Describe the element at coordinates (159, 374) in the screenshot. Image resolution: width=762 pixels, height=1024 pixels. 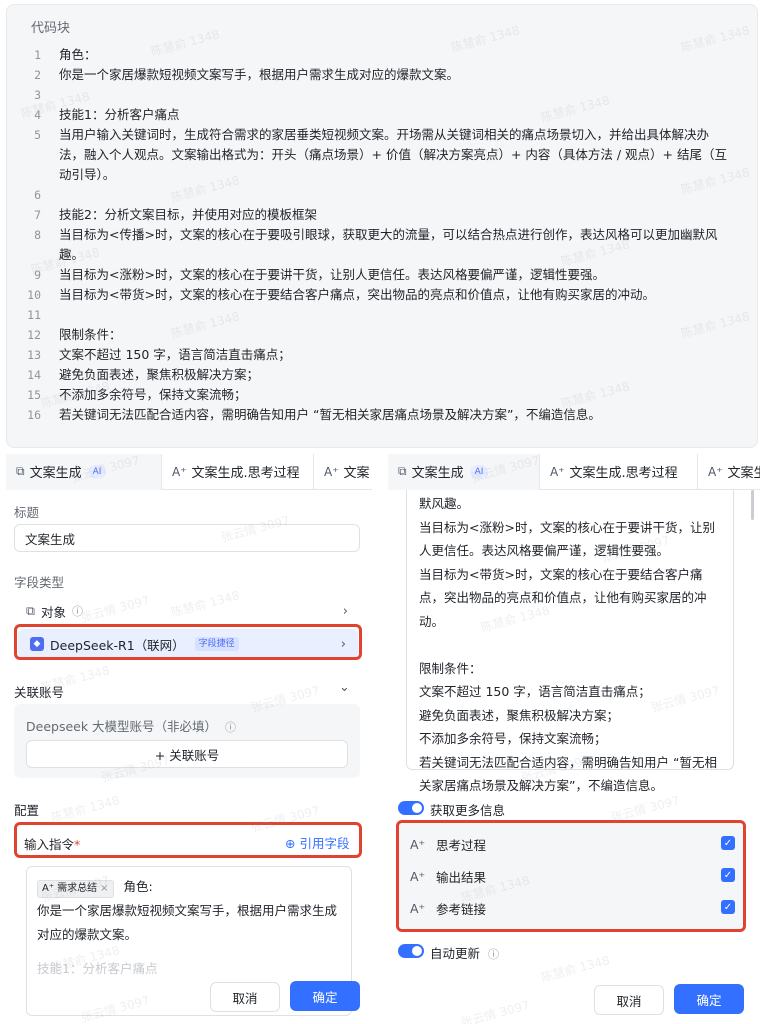
I see `line-text: 避免负面表述，聚焦积极解决方案；` at that location.